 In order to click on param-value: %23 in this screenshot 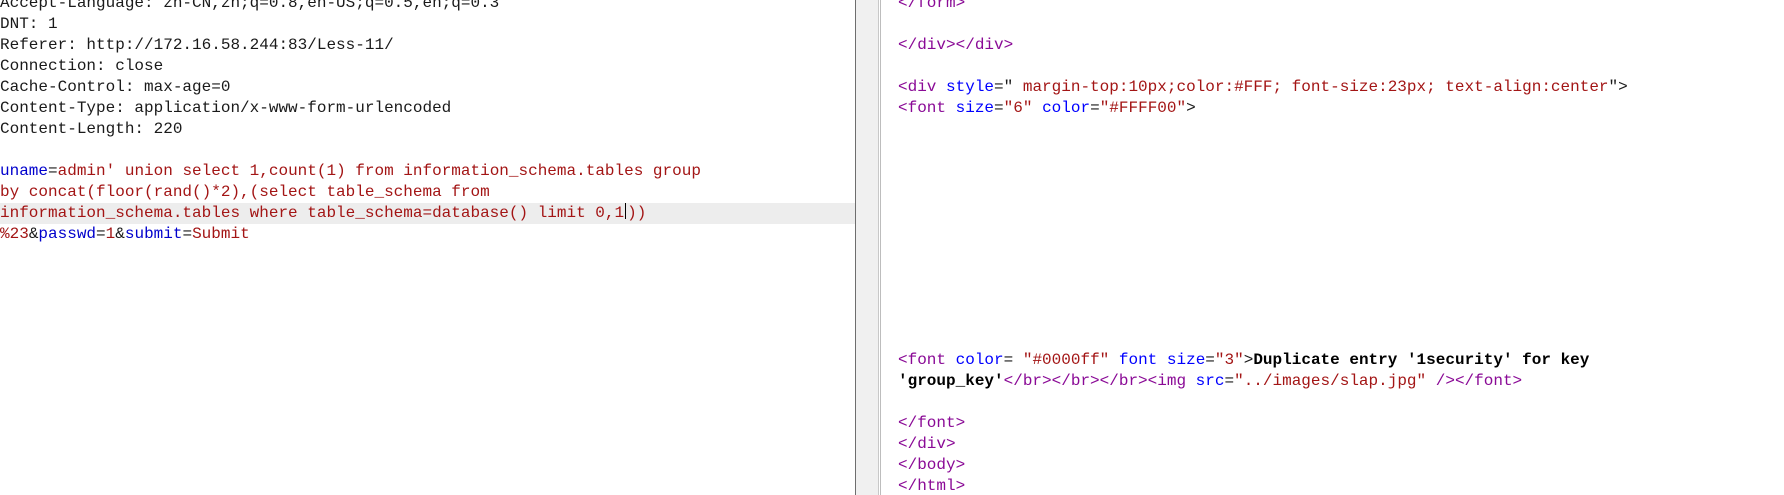, I will do `click(14, 234)`.